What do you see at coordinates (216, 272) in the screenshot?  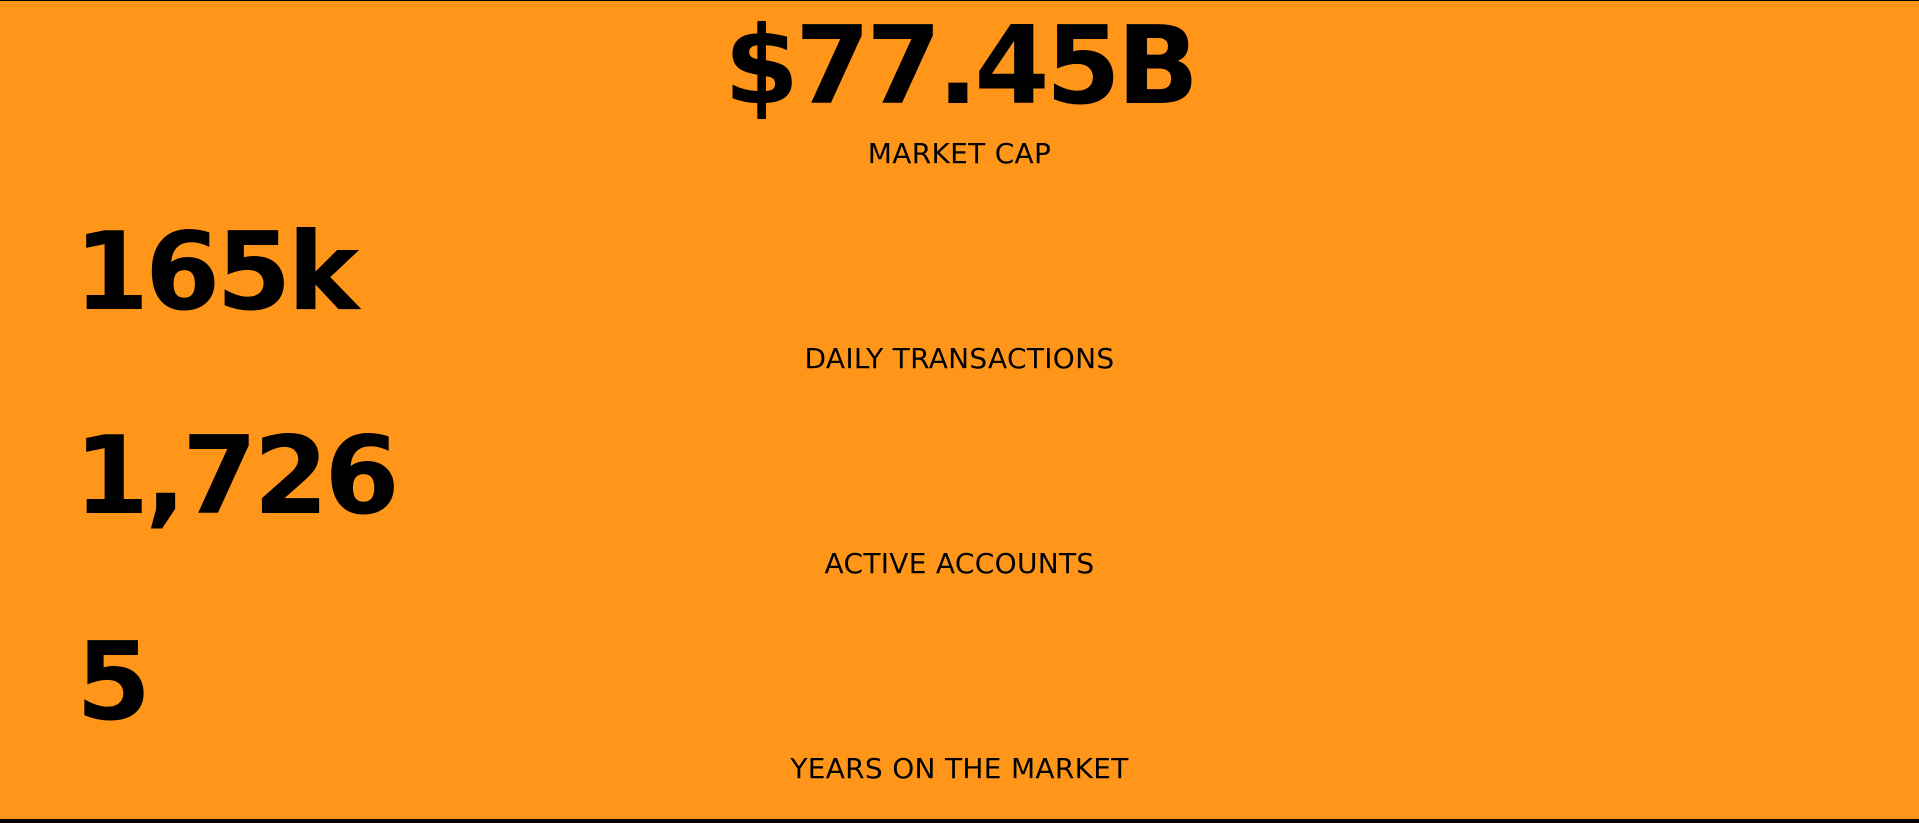 I see `daily-transactions-value: 165k` at bounding box center [216, 272].